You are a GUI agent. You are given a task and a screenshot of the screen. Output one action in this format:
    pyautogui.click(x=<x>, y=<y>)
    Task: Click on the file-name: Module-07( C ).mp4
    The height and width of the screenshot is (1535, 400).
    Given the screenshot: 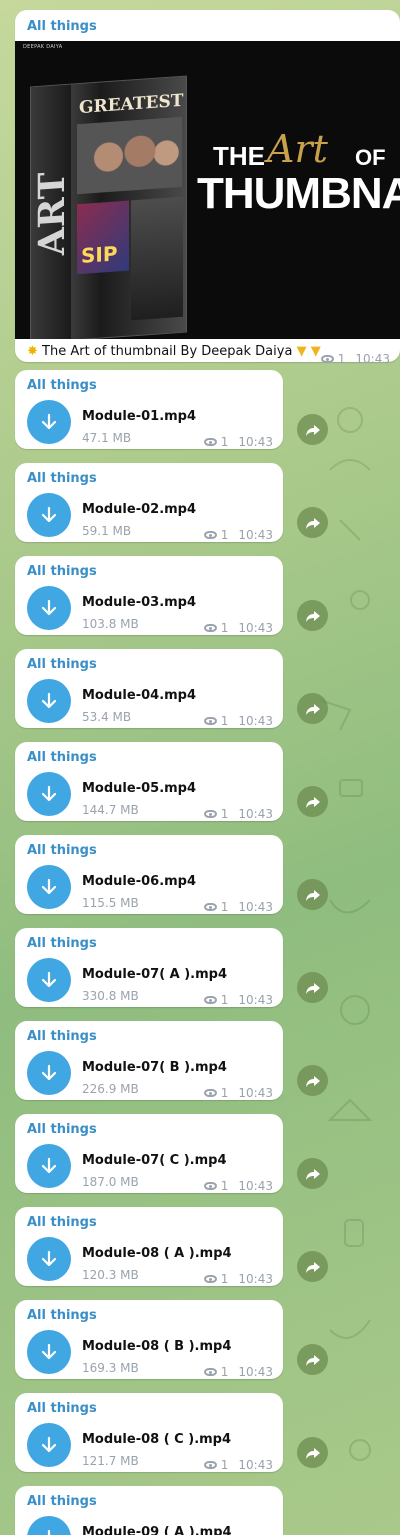 What is the action you would take?
    pyautogui.click(x=154, y=1160)
    